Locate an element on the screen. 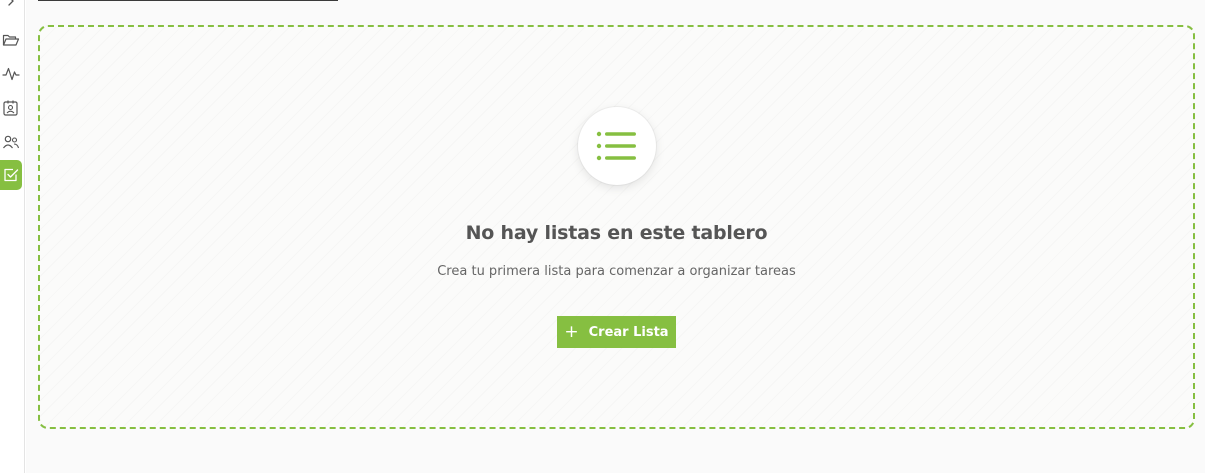 The width and height of the screenshot is (1205, 473). create-list-label: Crear Lista is located at coordinates (628, 332).